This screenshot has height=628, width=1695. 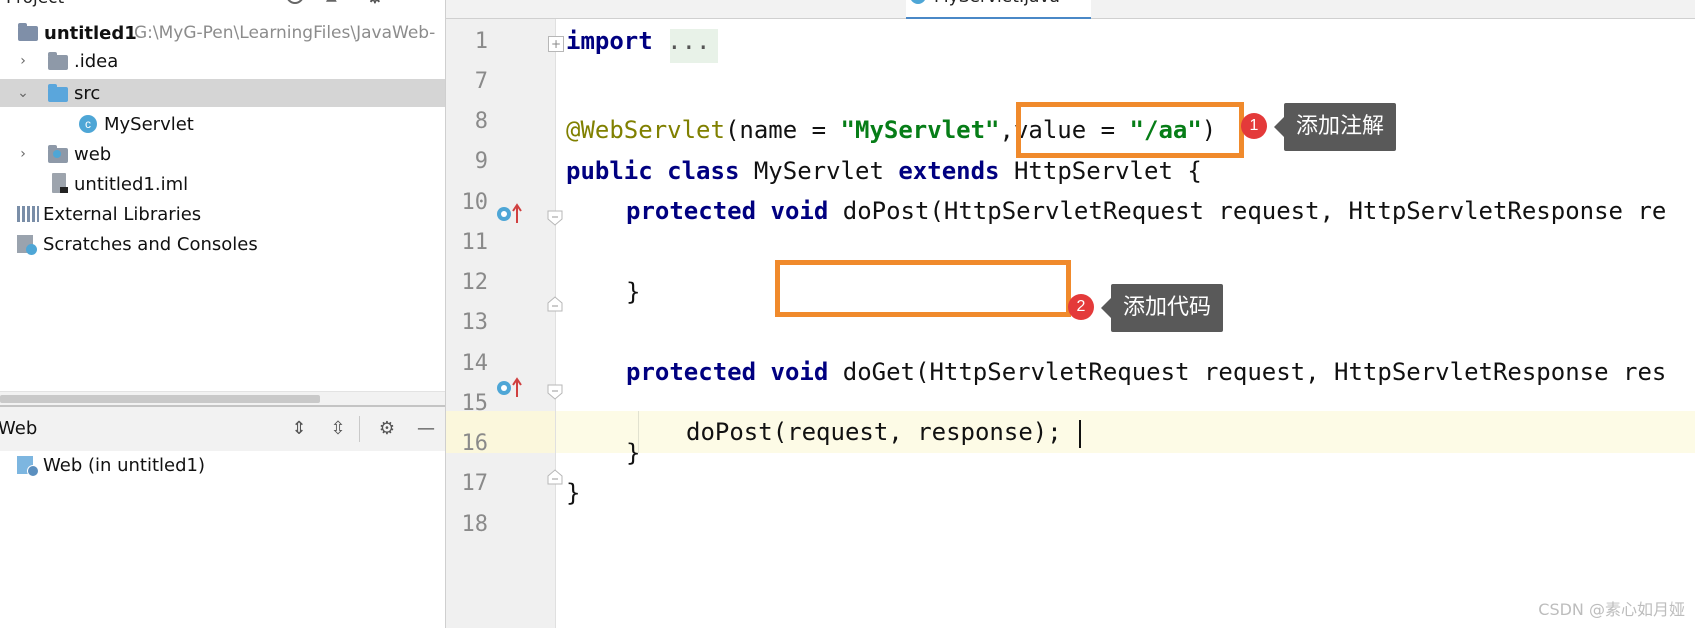 I want to click on tree-item-myservlet: c MyServlet, so click(x=222, y=124).